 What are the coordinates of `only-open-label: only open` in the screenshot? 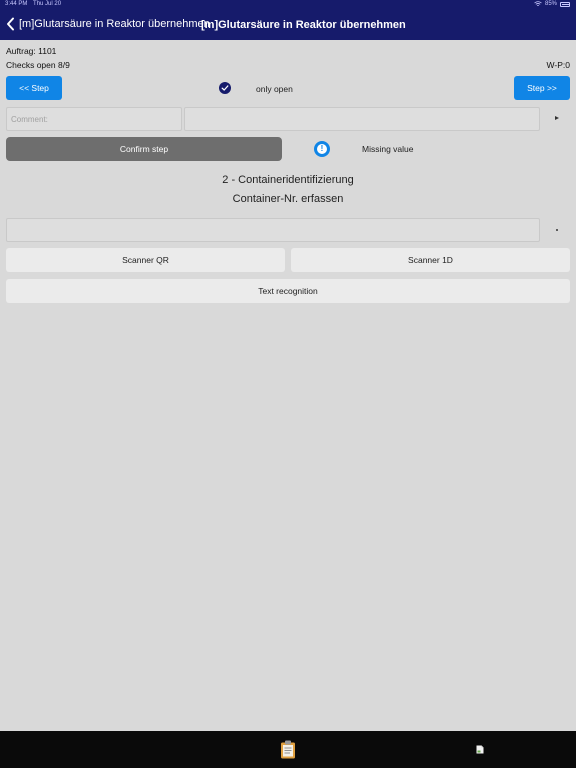 It's located at (274, 89).